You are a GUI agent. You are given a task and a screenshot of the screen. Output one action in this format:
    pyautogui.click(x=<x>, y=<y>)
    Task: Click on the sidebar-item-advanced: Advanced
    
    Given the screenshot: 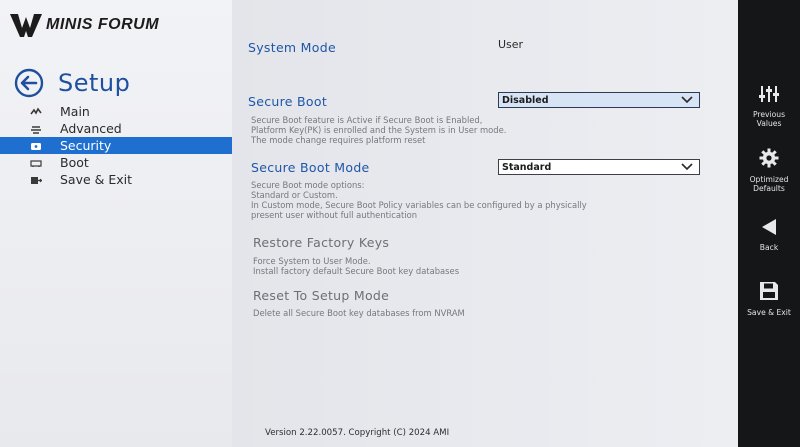 What is the action you would take?
    pyautogui.click(x=116, y=128)
    